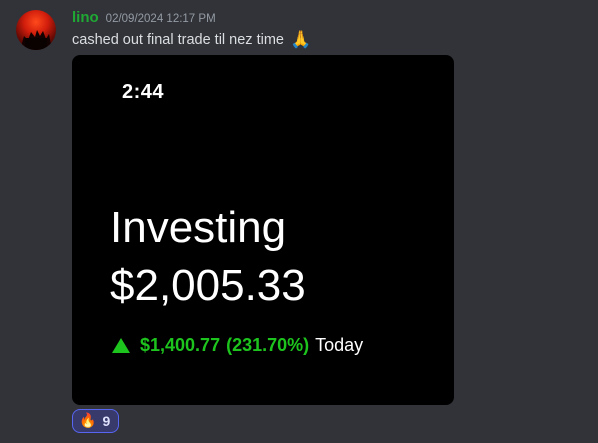 This screenshot has height=443, width=598. Describe the element at coordinates (180, 345) in the screenshot. I see `change-amount: $1,400.77` at that location.